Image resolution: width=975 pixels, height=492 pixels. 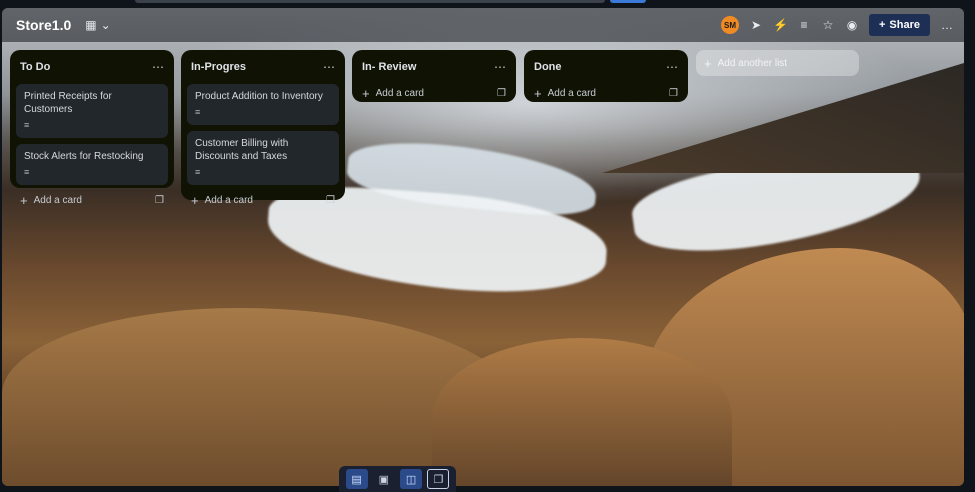 What do you see at coordinates (68, 103) in the screenshot?
I see `card-title: Printed Receipts for Customers` at bounding box center [68, 103].